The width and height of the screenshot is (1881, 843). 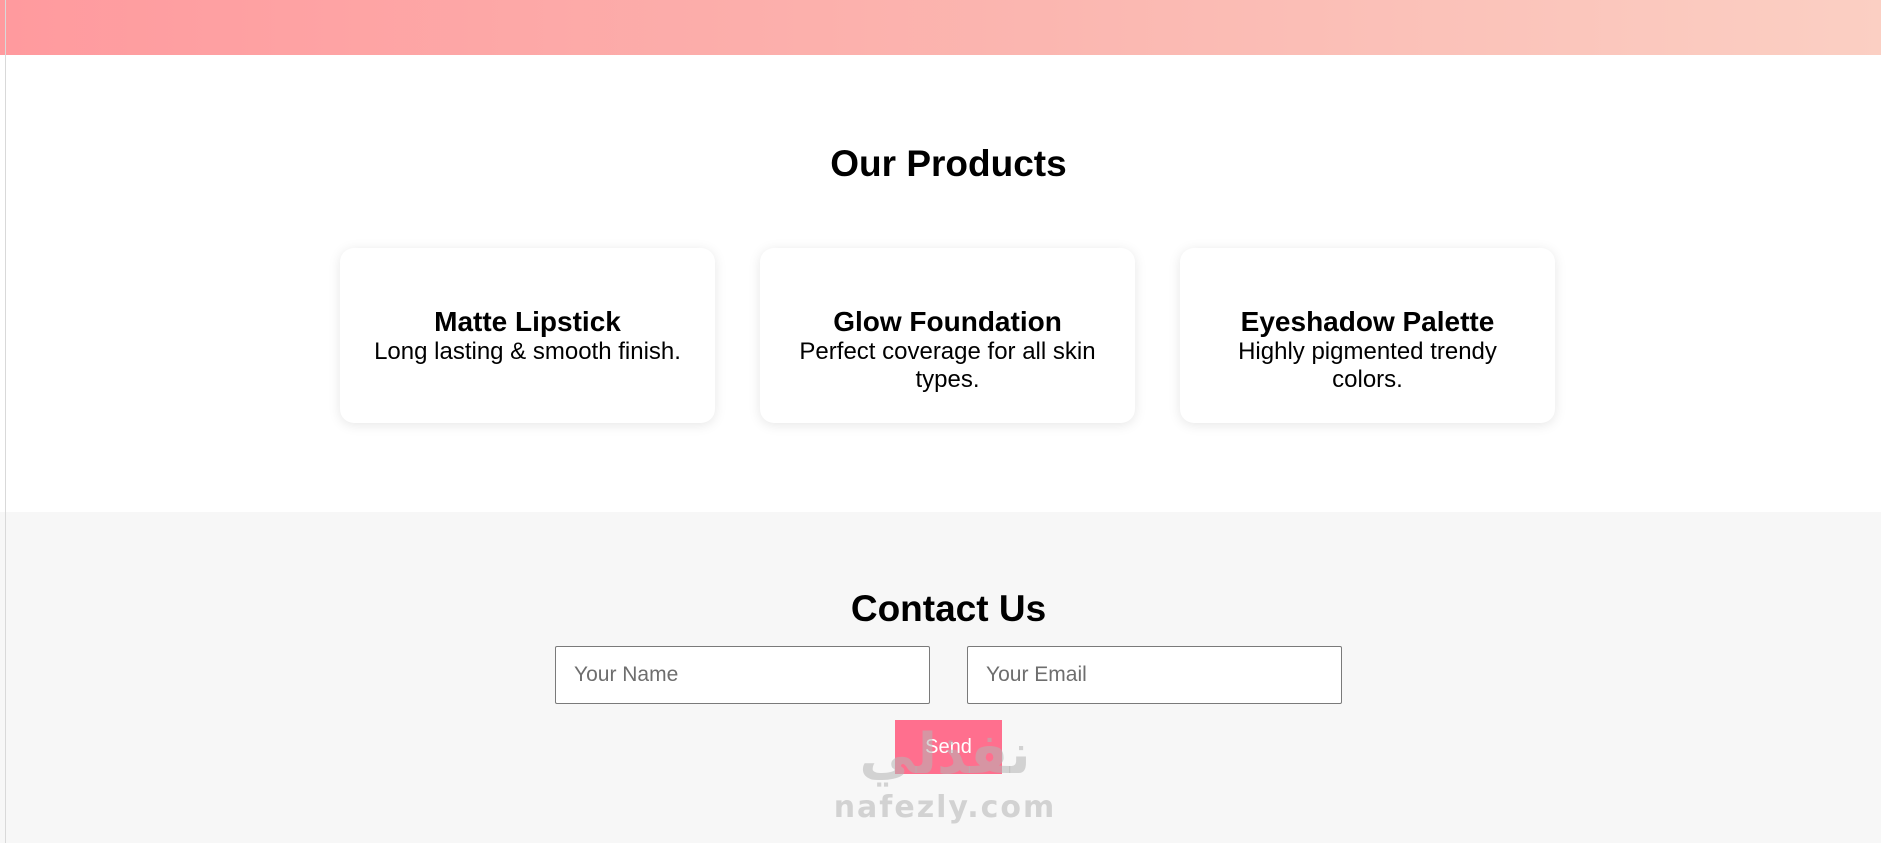 I want to click on product-name: Glow Foundation, so click(x=947, y=321).